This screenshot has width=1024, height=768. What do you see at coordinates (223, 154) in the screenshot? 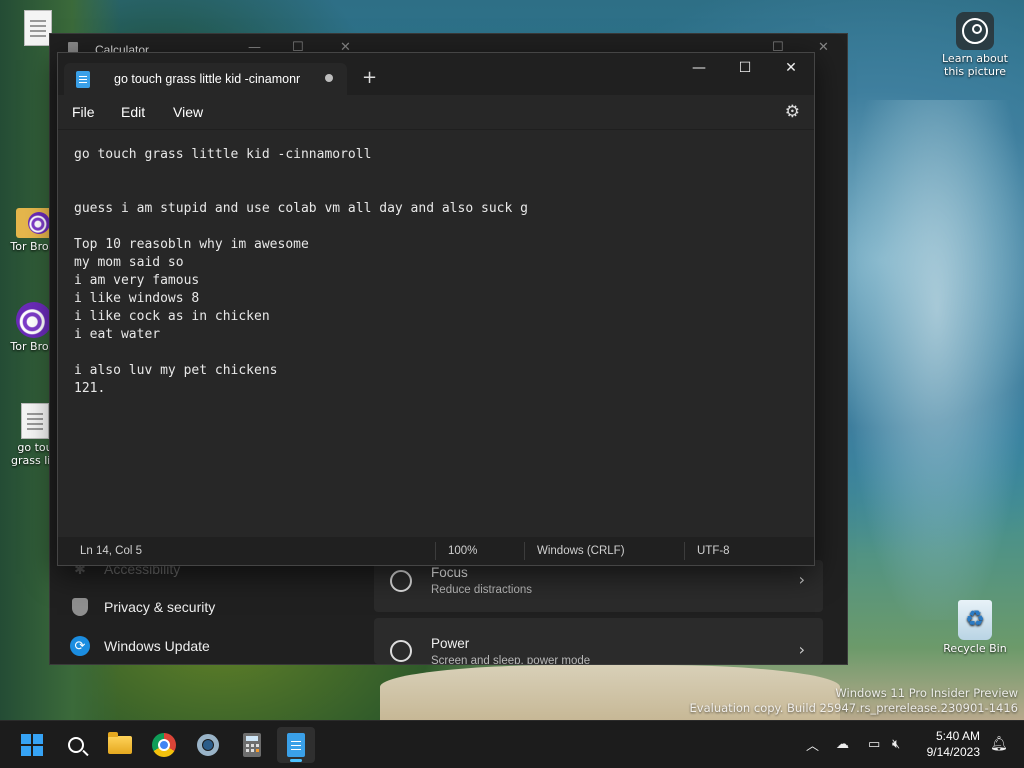
I see `editor-line: go touch grass little kid -cinnamoroll` at bounding box center [223, 154].